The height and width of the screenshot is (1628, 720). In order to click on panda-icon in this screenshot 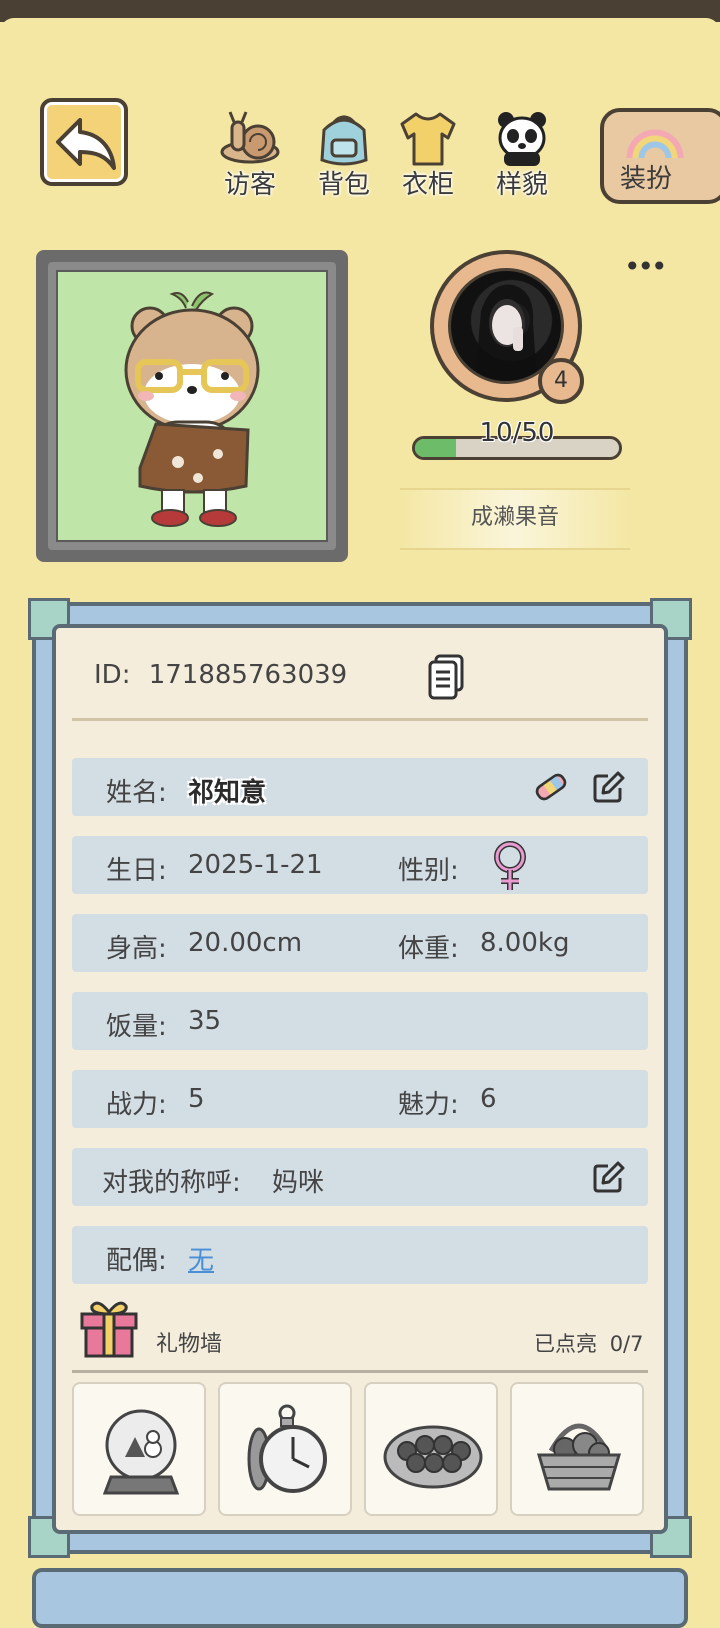, I will do `click(522, 139)`.